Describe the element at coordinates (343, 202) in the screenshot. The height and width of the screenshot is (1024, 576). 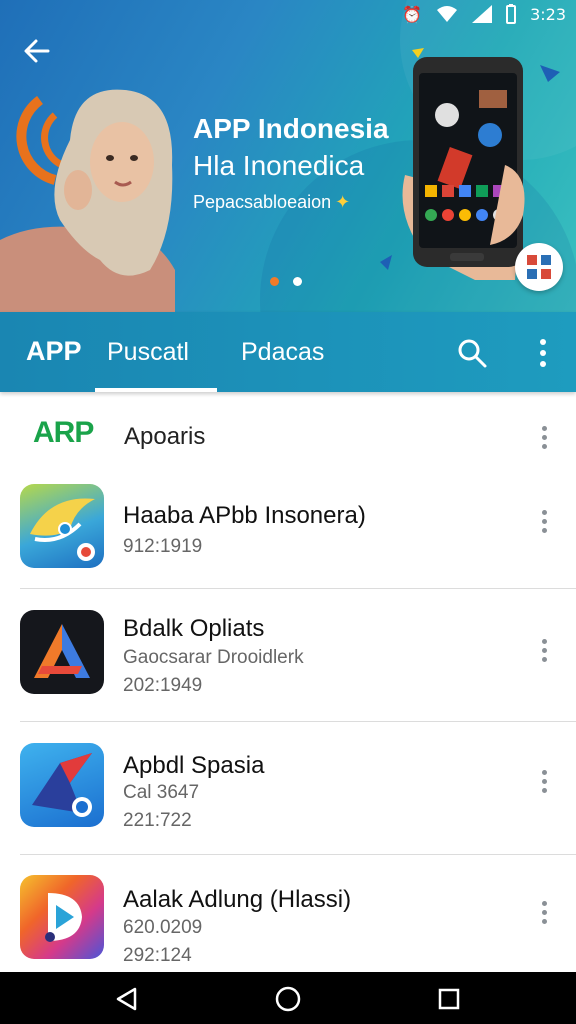
I see `sparkle-icon: ✦` at that location.